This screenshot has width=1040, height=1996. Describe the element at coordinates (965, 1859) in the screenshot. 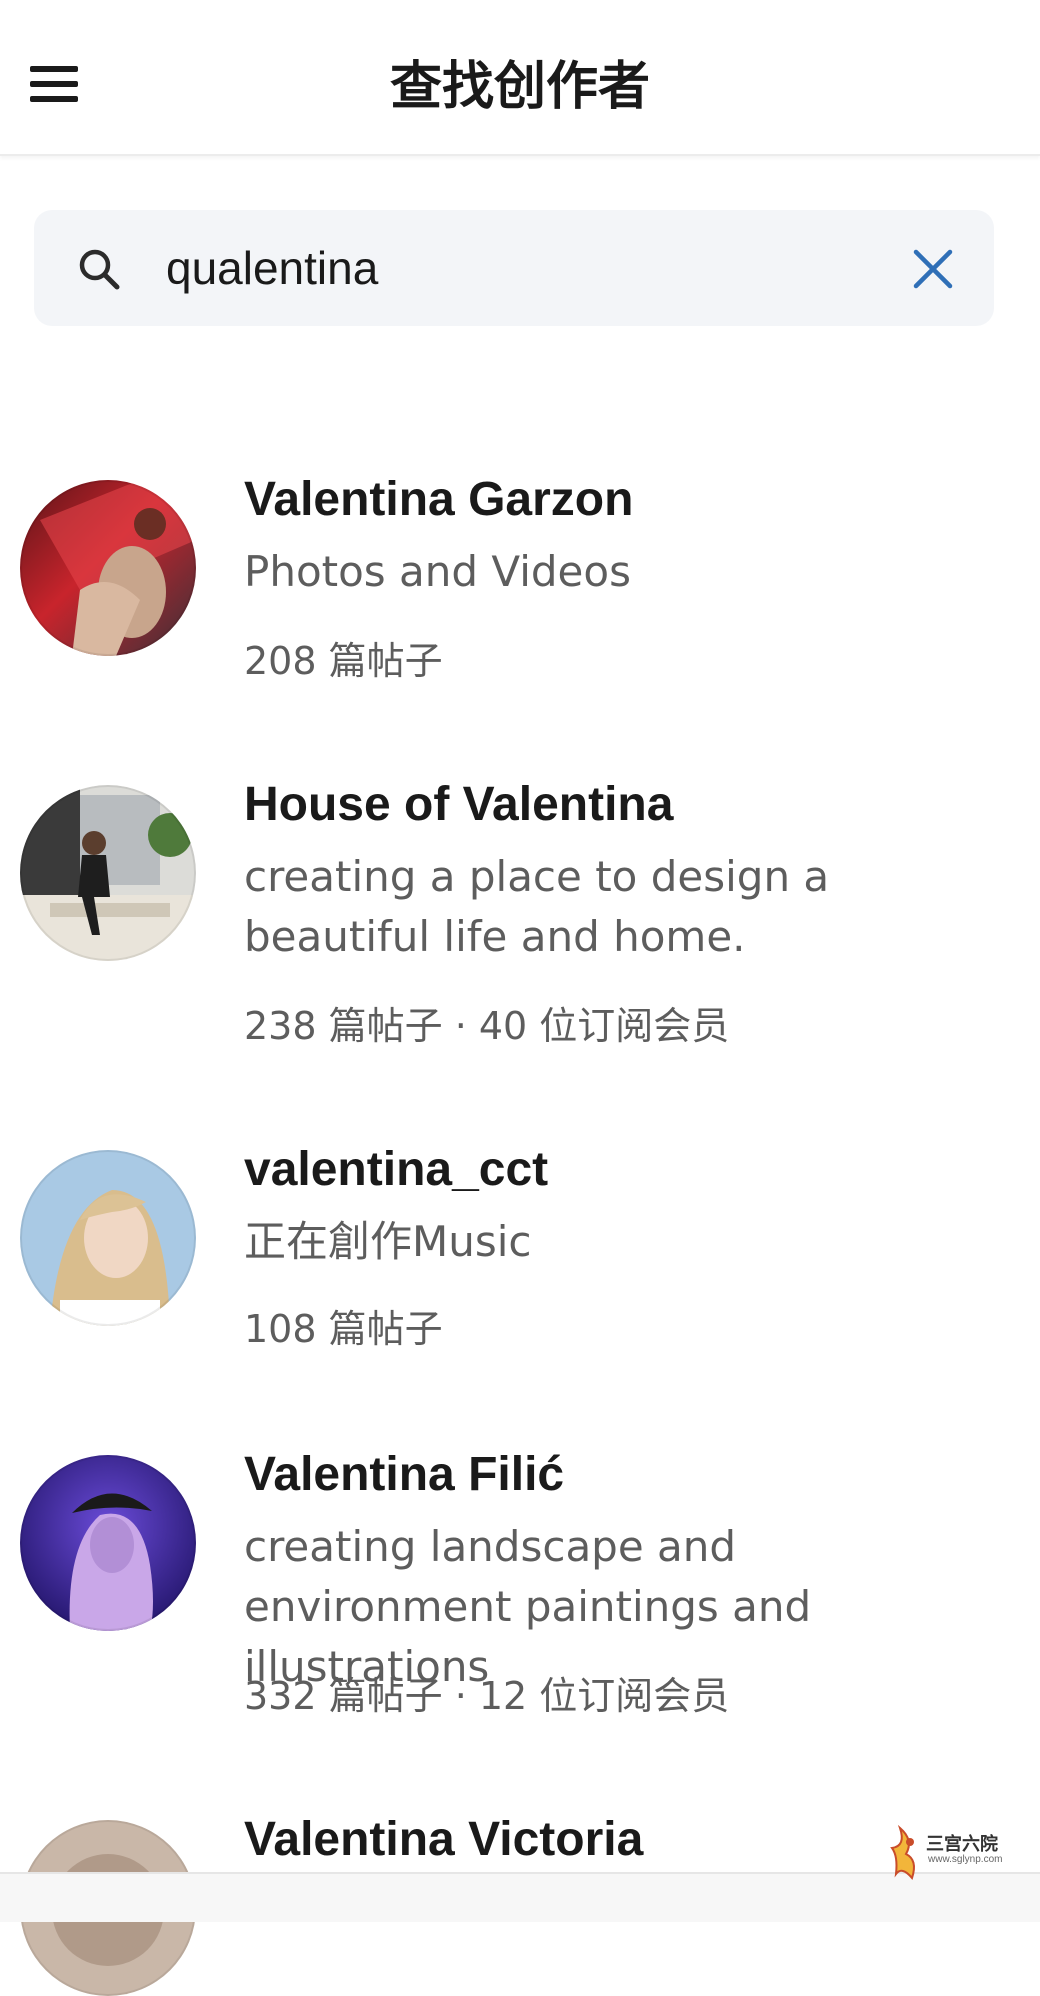

I see `watermark-url: www.sglynp.com` at that location.